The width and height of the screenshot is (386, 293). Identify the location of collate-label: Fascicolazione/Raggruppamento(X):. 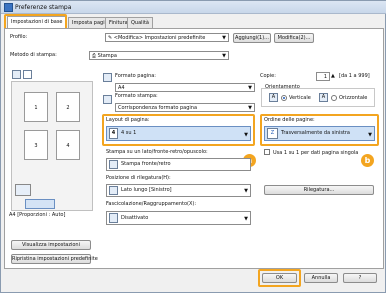
(151, 204).